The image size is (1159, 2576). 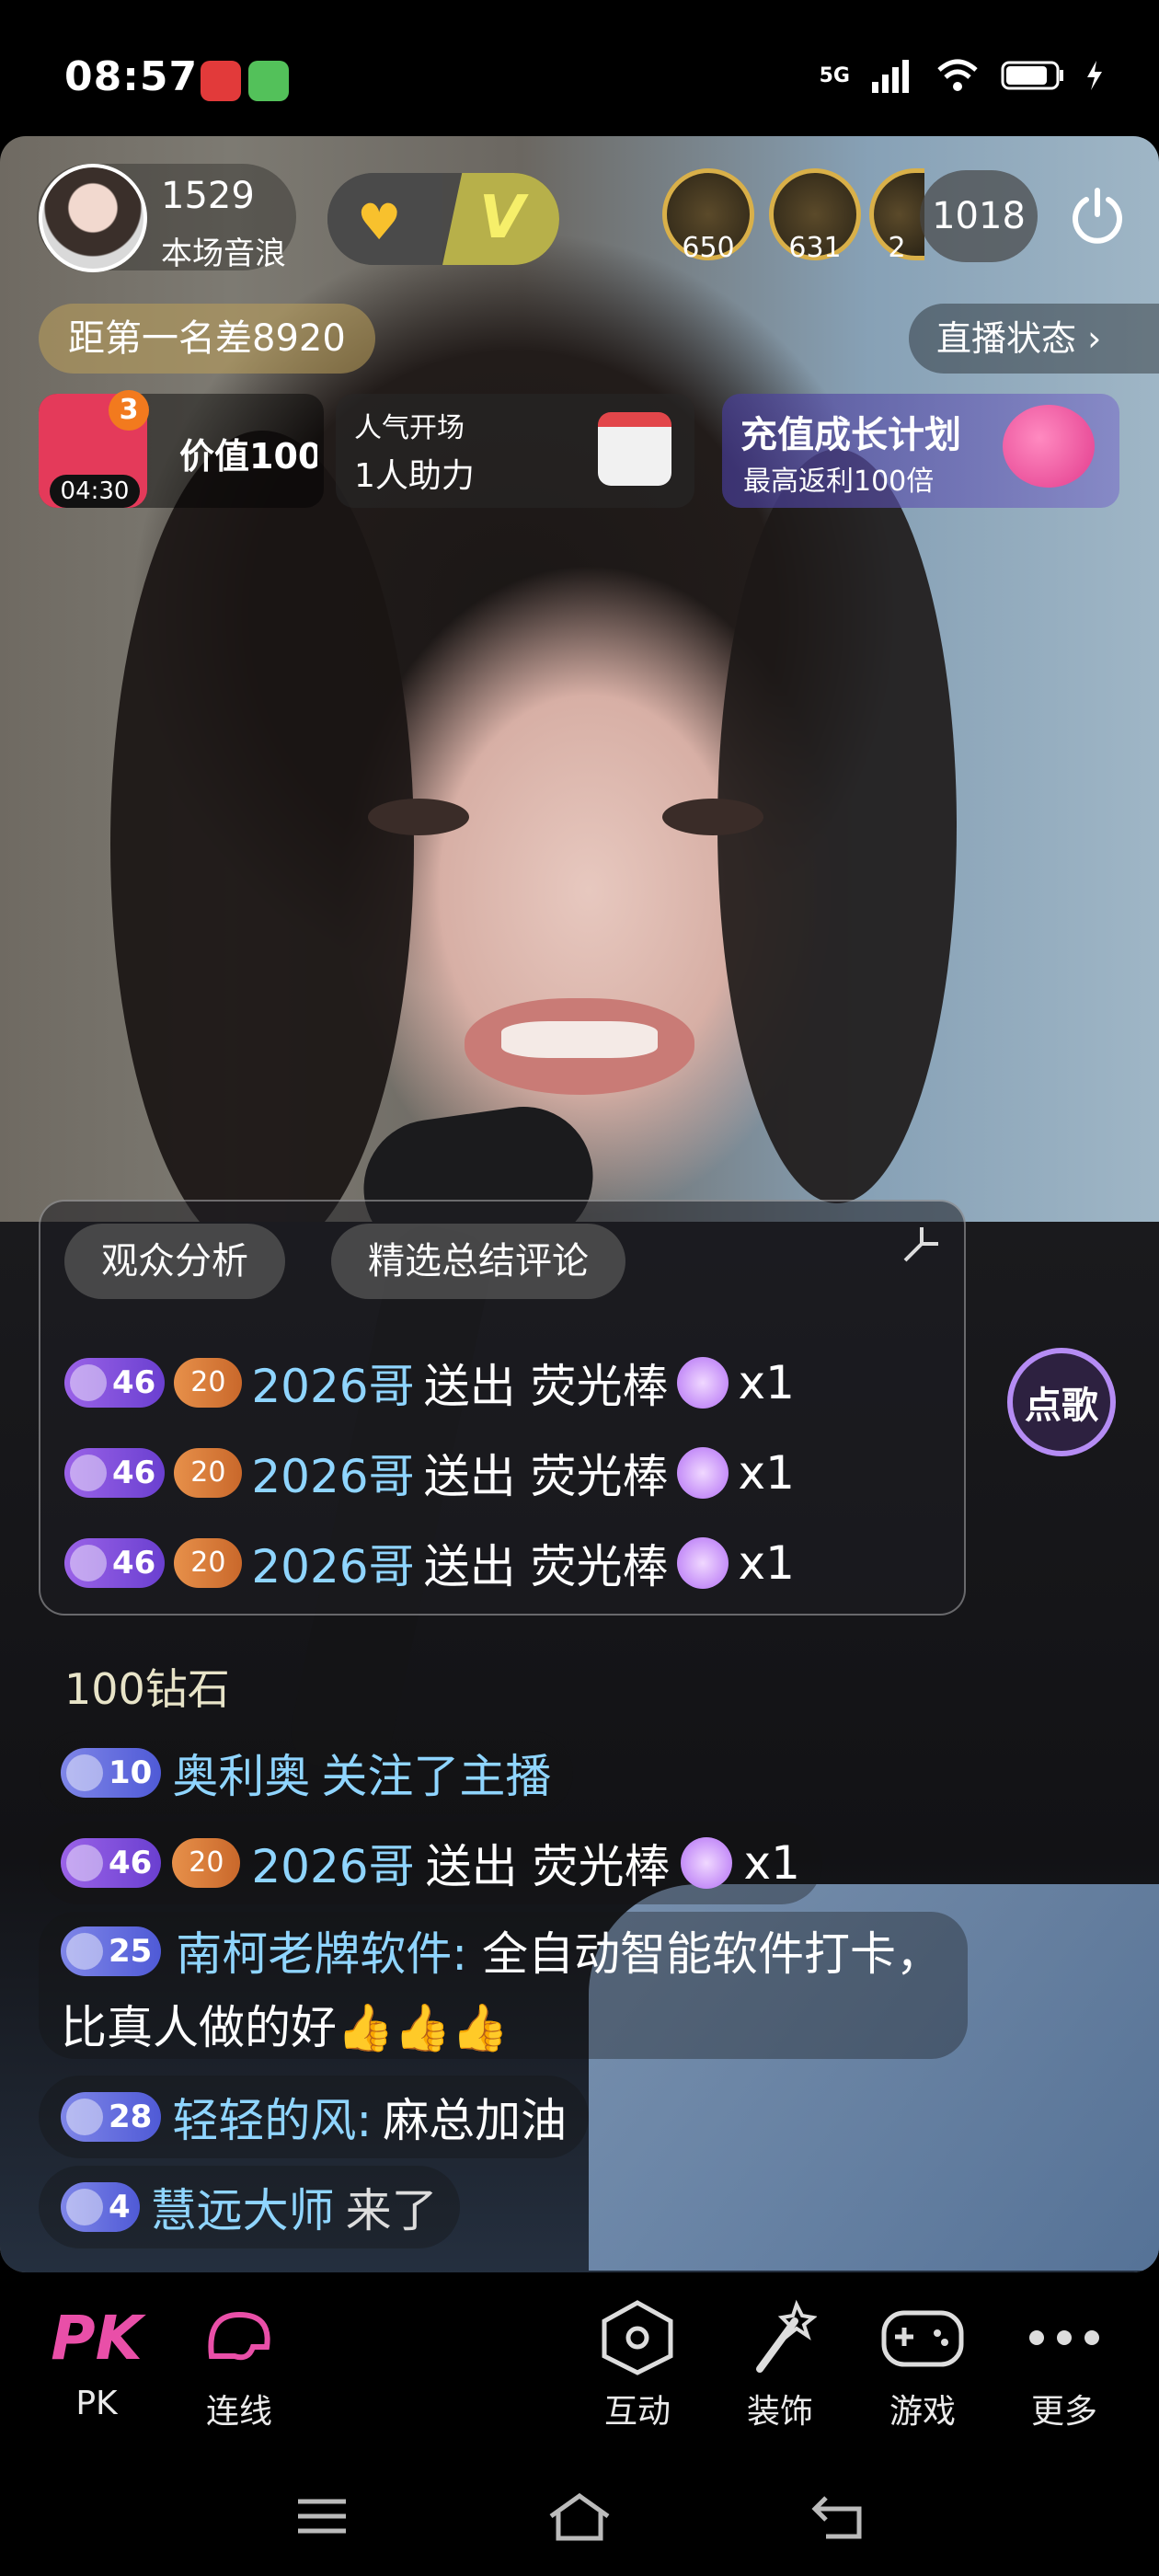 What do you see at coordinates (1064, 2337) in the screenshot?
I see `more-icon` at bounding box center [1064, 2337].